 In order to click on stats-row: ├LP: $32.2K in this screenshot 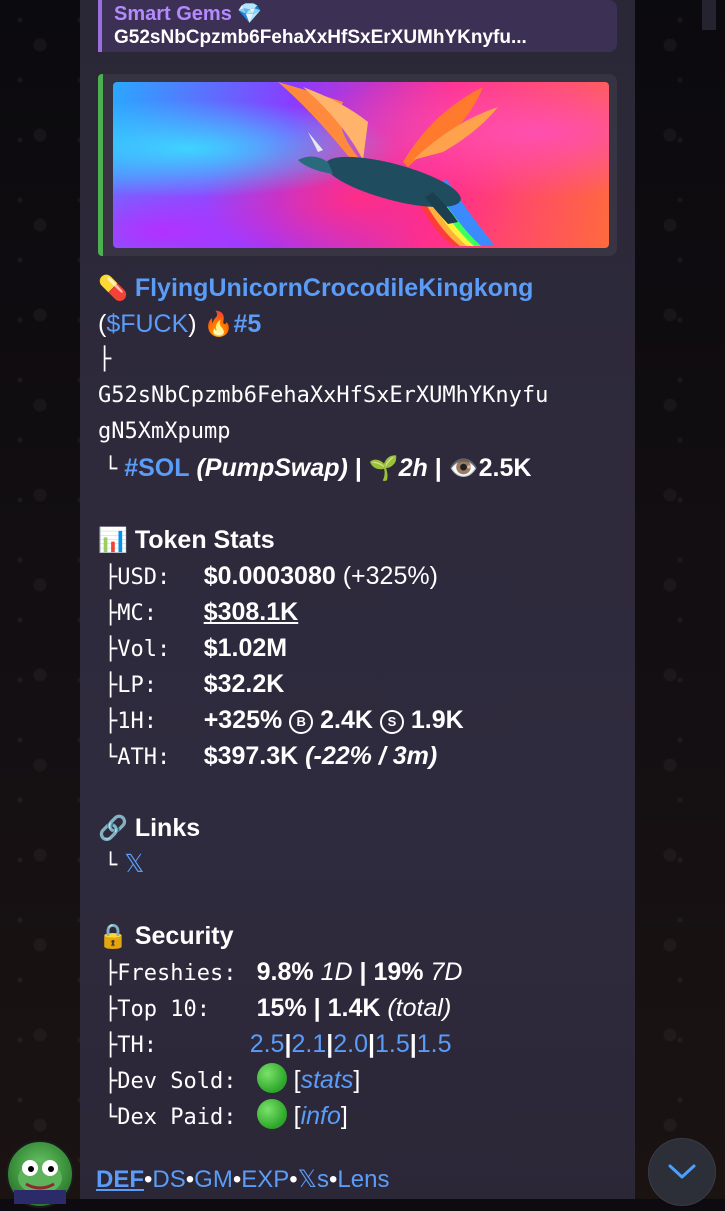, I will do `click(357, 684)`.